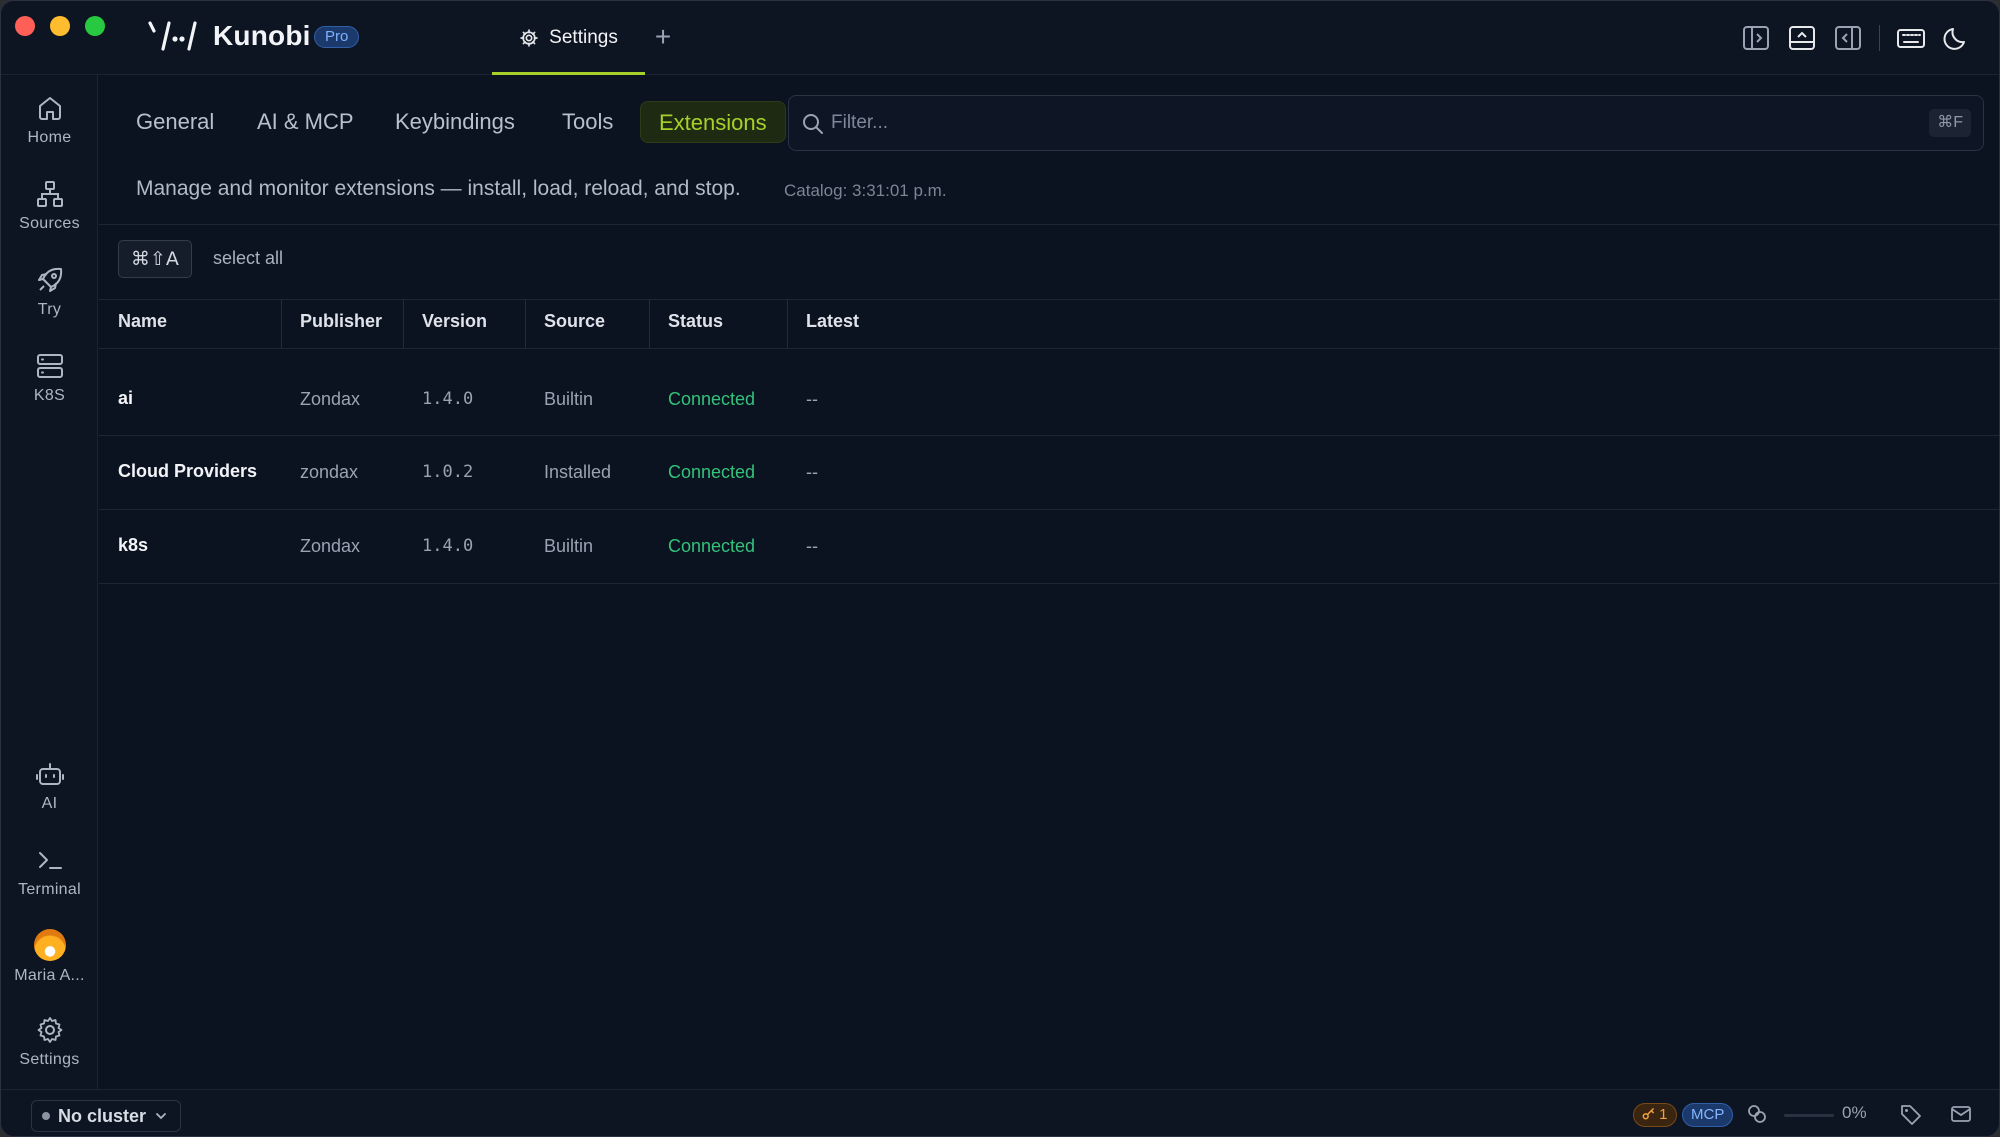 This screenshot has width=2000, height=1137. I want to click on add-tab-button: +, so click(663, 37).